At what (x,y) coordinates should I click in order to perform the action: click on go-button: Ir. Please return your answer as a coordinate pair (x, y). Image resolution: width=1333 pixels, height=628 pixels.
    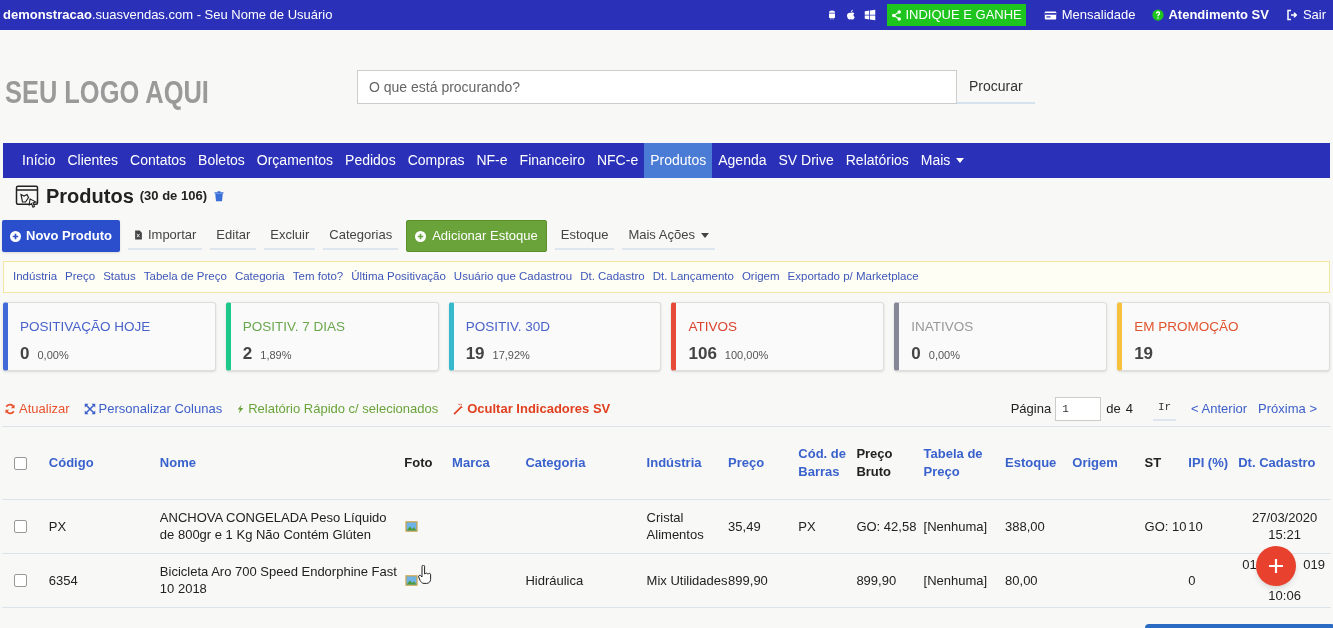
    Looking at the image, I should click on (1164, 408).